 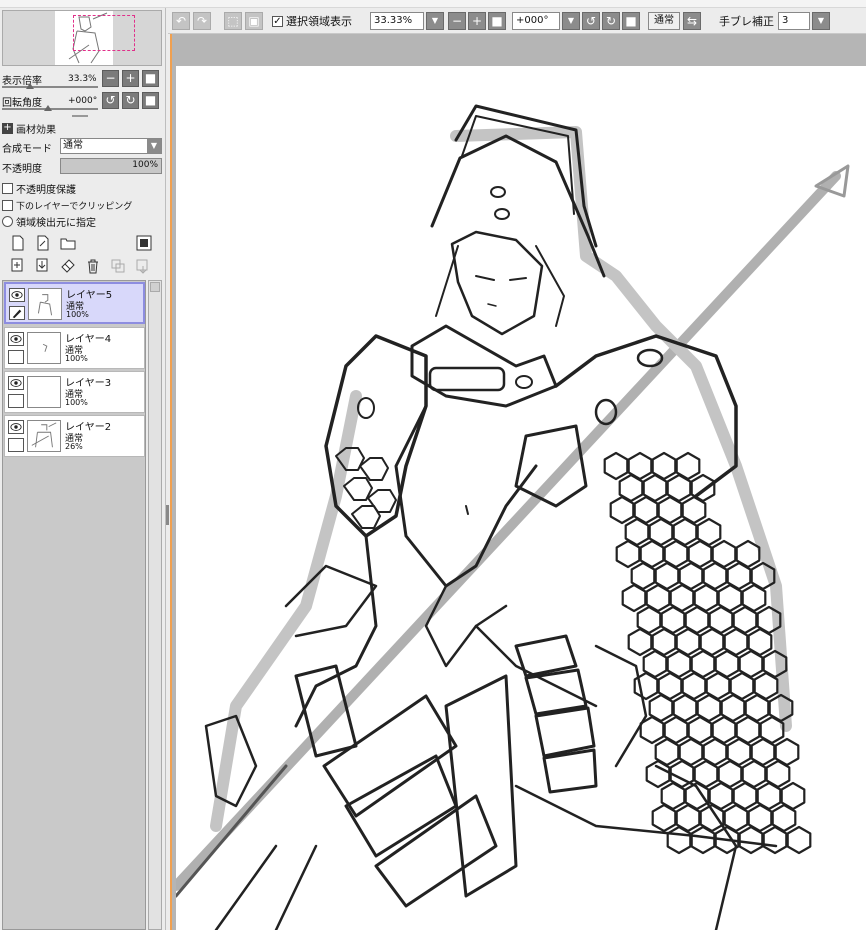 I want to click on chevron-down-icon: ▼, so click(x=821, y=20).